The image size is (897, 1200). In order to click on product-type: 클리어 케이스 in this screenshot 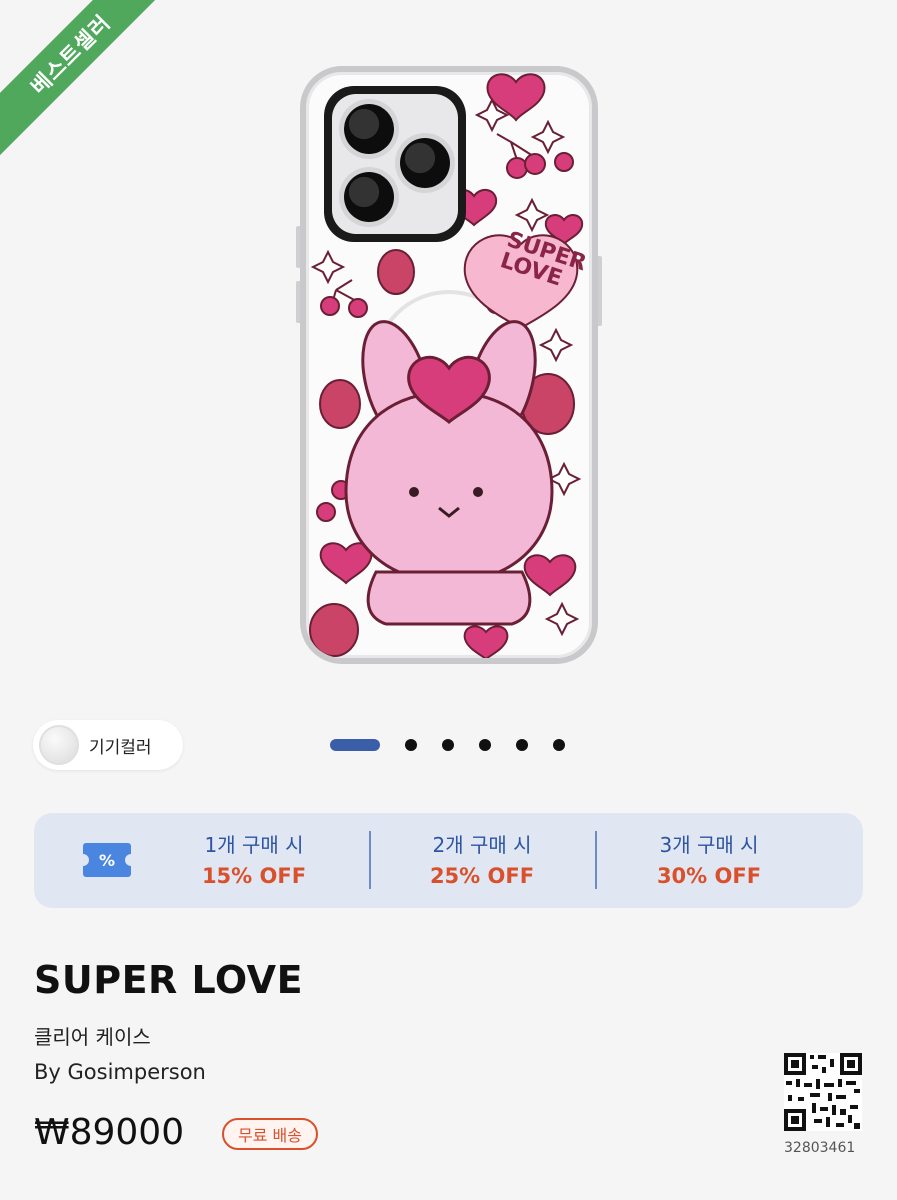, I will do `click(92, 1037)`.